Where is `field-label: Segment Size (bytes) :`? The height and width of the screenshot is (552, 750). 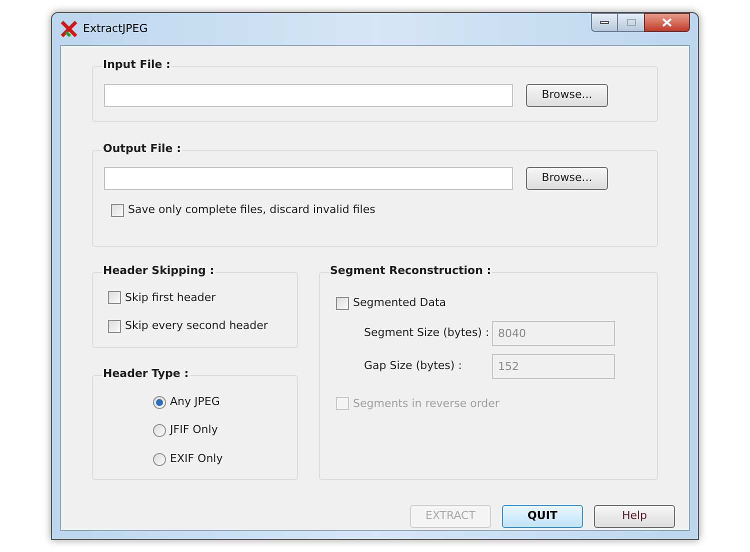 field-label: Segment Size (bytes) : is located at coordinates (427, 332).